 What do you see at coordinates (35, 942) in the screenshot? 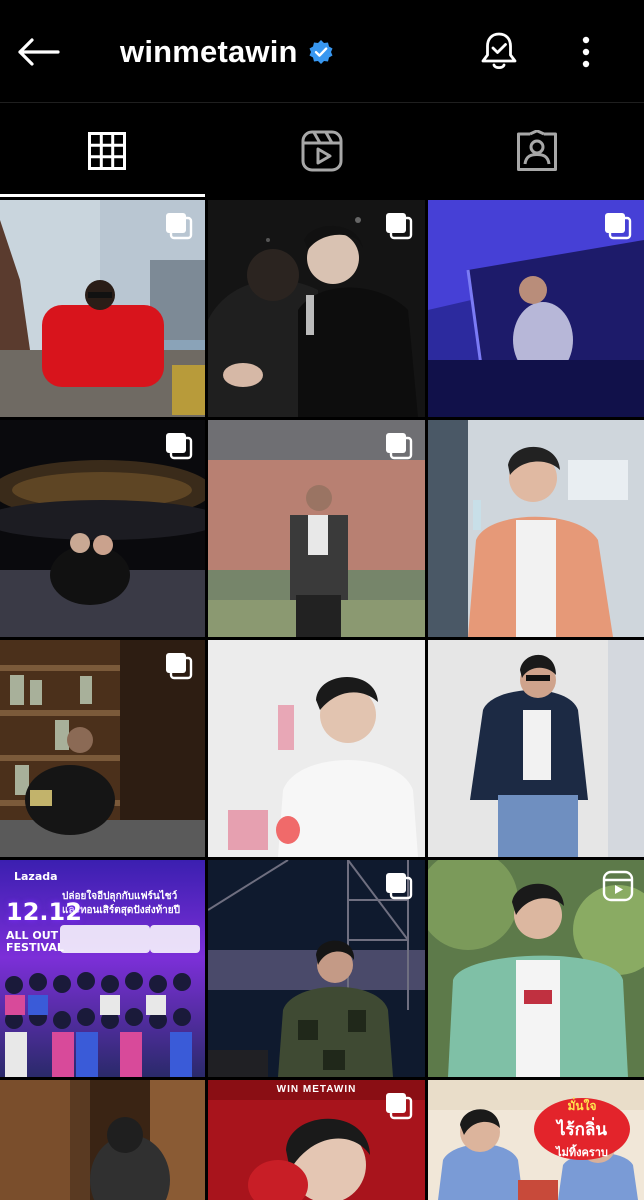
I see `promo-sub-text: ALL OUT FESTIVAL` at bounding box center [35, 942].